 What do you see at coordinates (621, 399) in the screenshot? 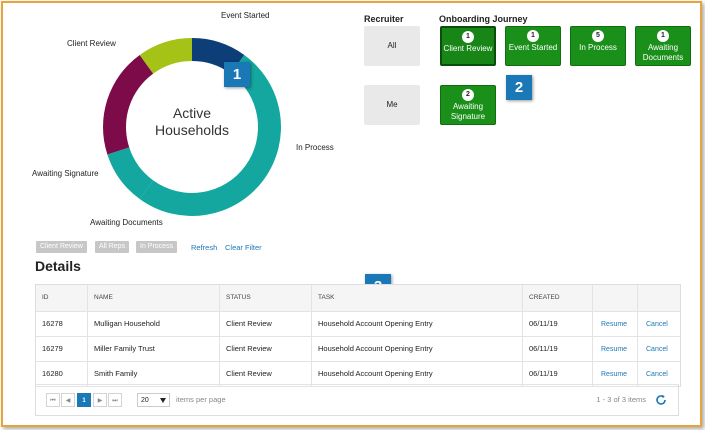
I see `items-range-label: 1 - 3 of 3 items` at bounding box center [621, 399].